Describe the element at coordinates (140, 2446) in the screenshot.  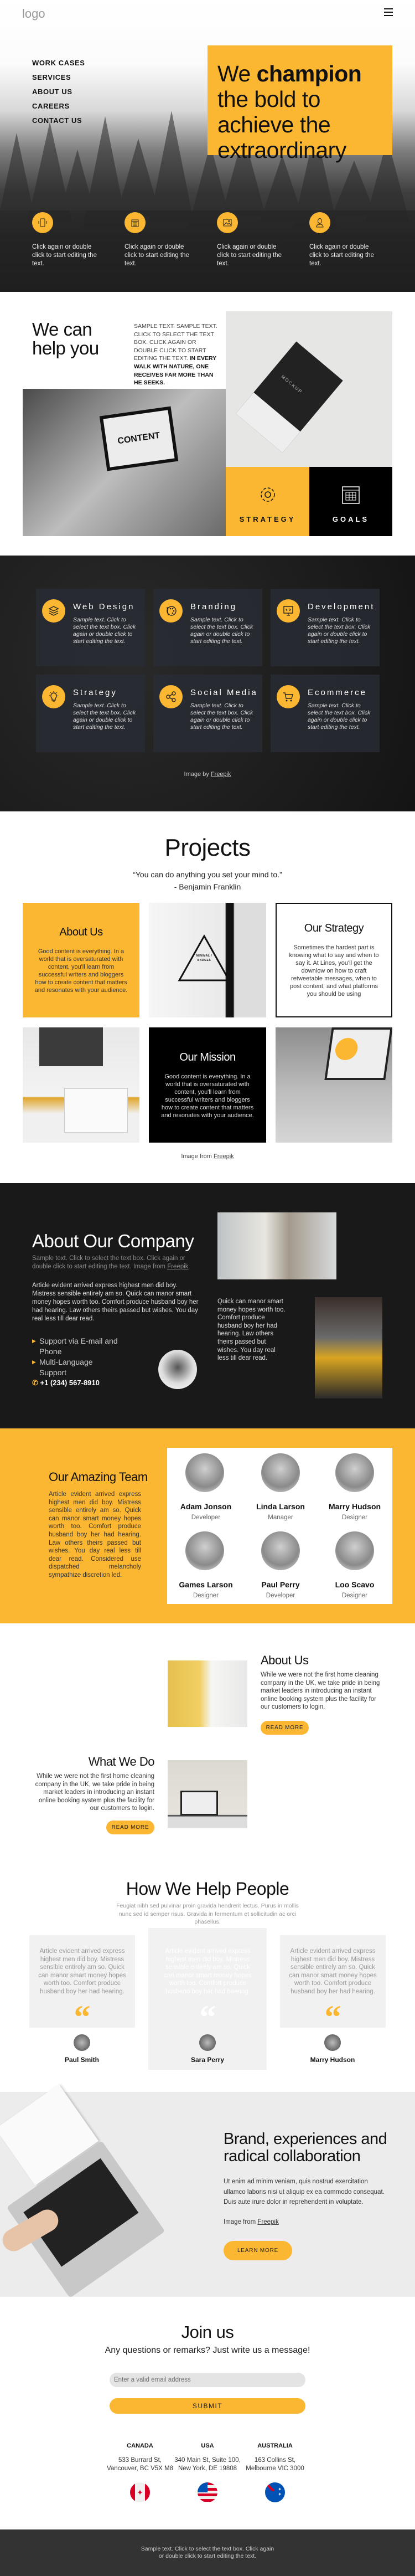
I see `office-country: CANADA` at that location.